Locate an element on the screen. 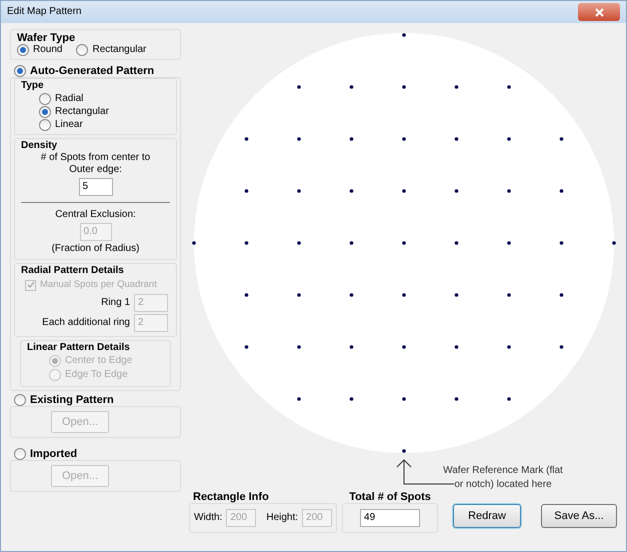 The height and width of the screenshot is (552, 627). window-title: Edit Map Pattern is located at coordinates (44, 12).